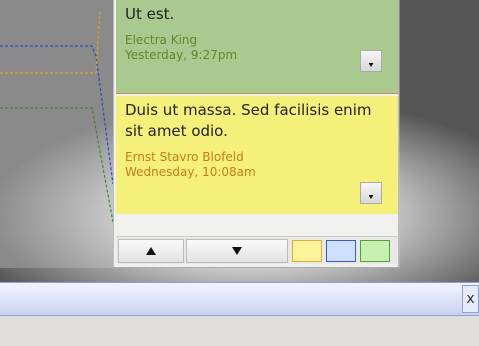  Describe the element at coordinates (341, 251) in the screenshot. I see `color-swatch-blue` at that location.